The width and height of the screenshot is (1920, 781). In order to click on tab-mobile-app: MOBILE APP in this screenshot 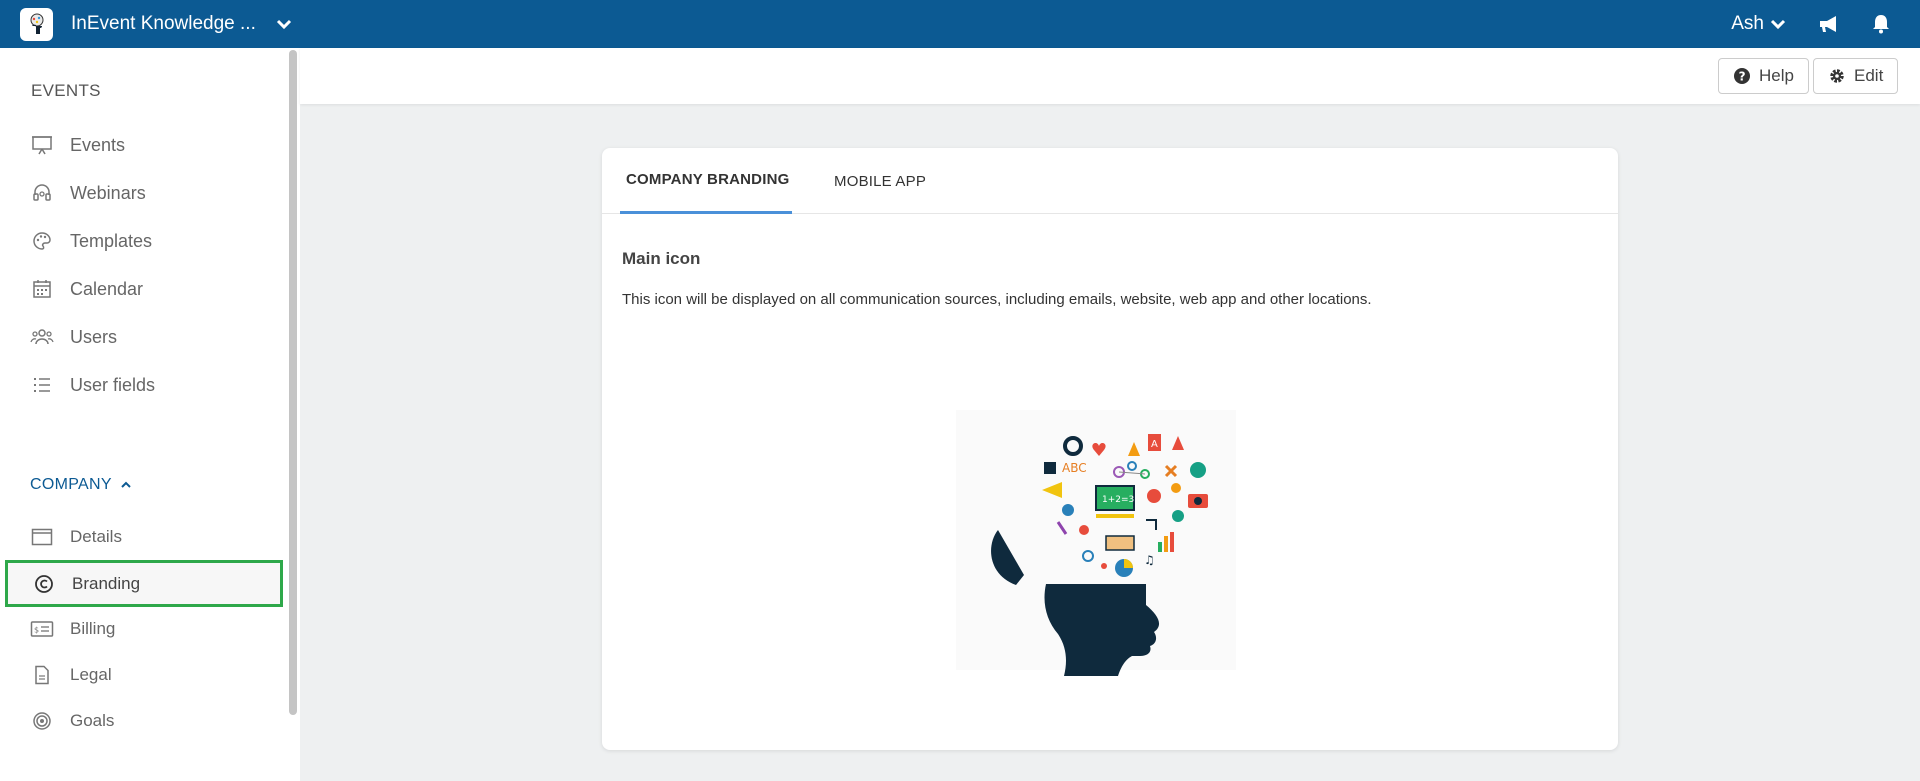, I will do `click(880, 181)`.